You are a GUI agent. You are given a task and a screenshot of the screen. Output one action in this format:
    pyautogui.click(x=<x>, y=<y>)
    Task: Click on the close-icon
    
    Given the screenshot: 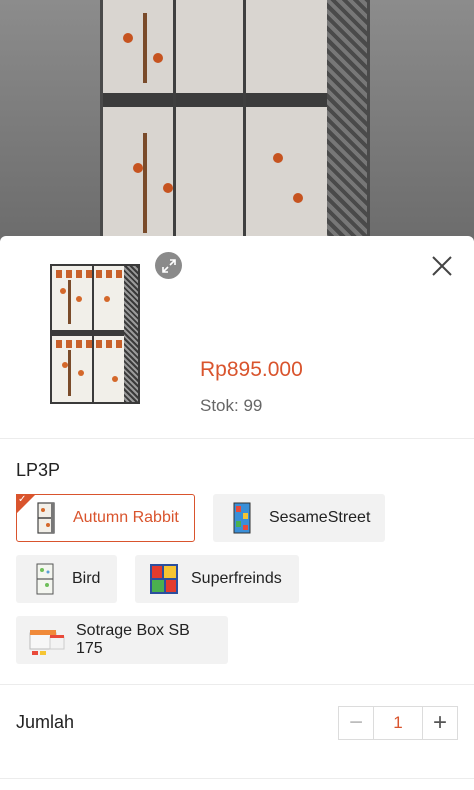 What is the action you would take?
    pyautogui.click(x=442, y=266)
    